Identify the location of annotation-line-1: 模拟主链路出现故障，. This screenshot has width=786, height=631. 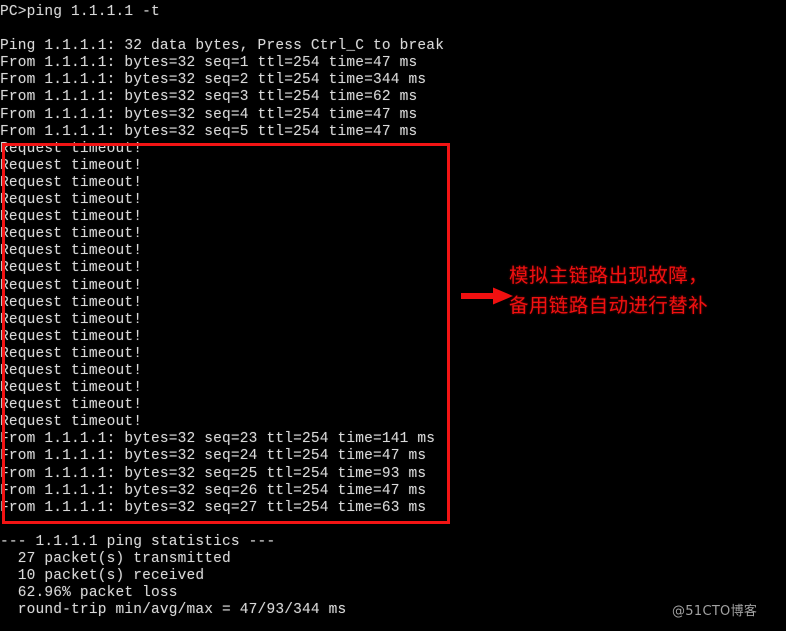
(609, 275).